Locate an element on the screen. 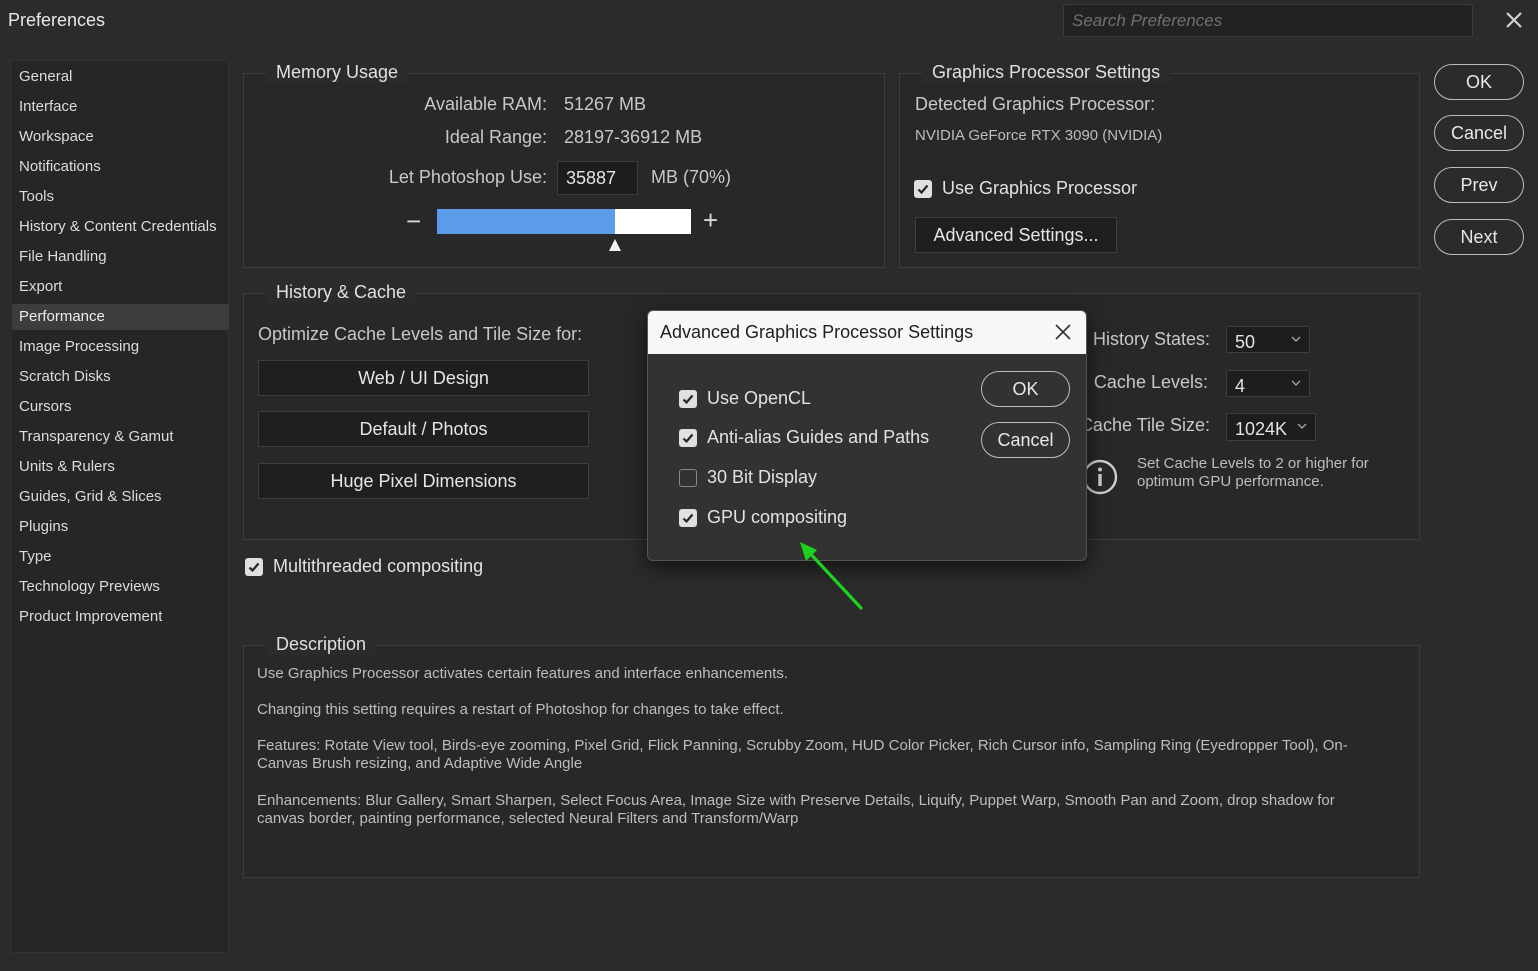  ok-button: OK is located at coordinates (1479, 82).